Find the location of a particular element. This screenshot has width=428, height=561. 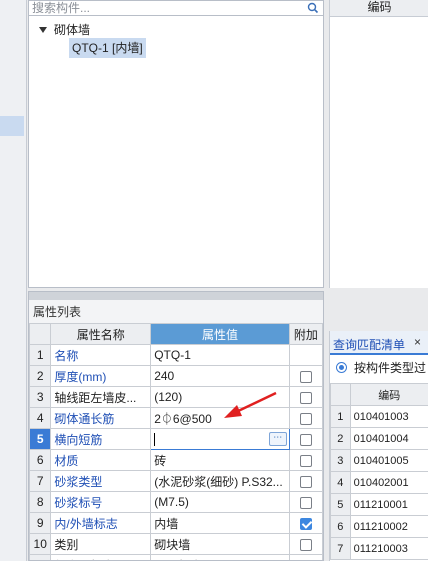

property-name: 砂浆标号 is located at coordinates (101, 502).